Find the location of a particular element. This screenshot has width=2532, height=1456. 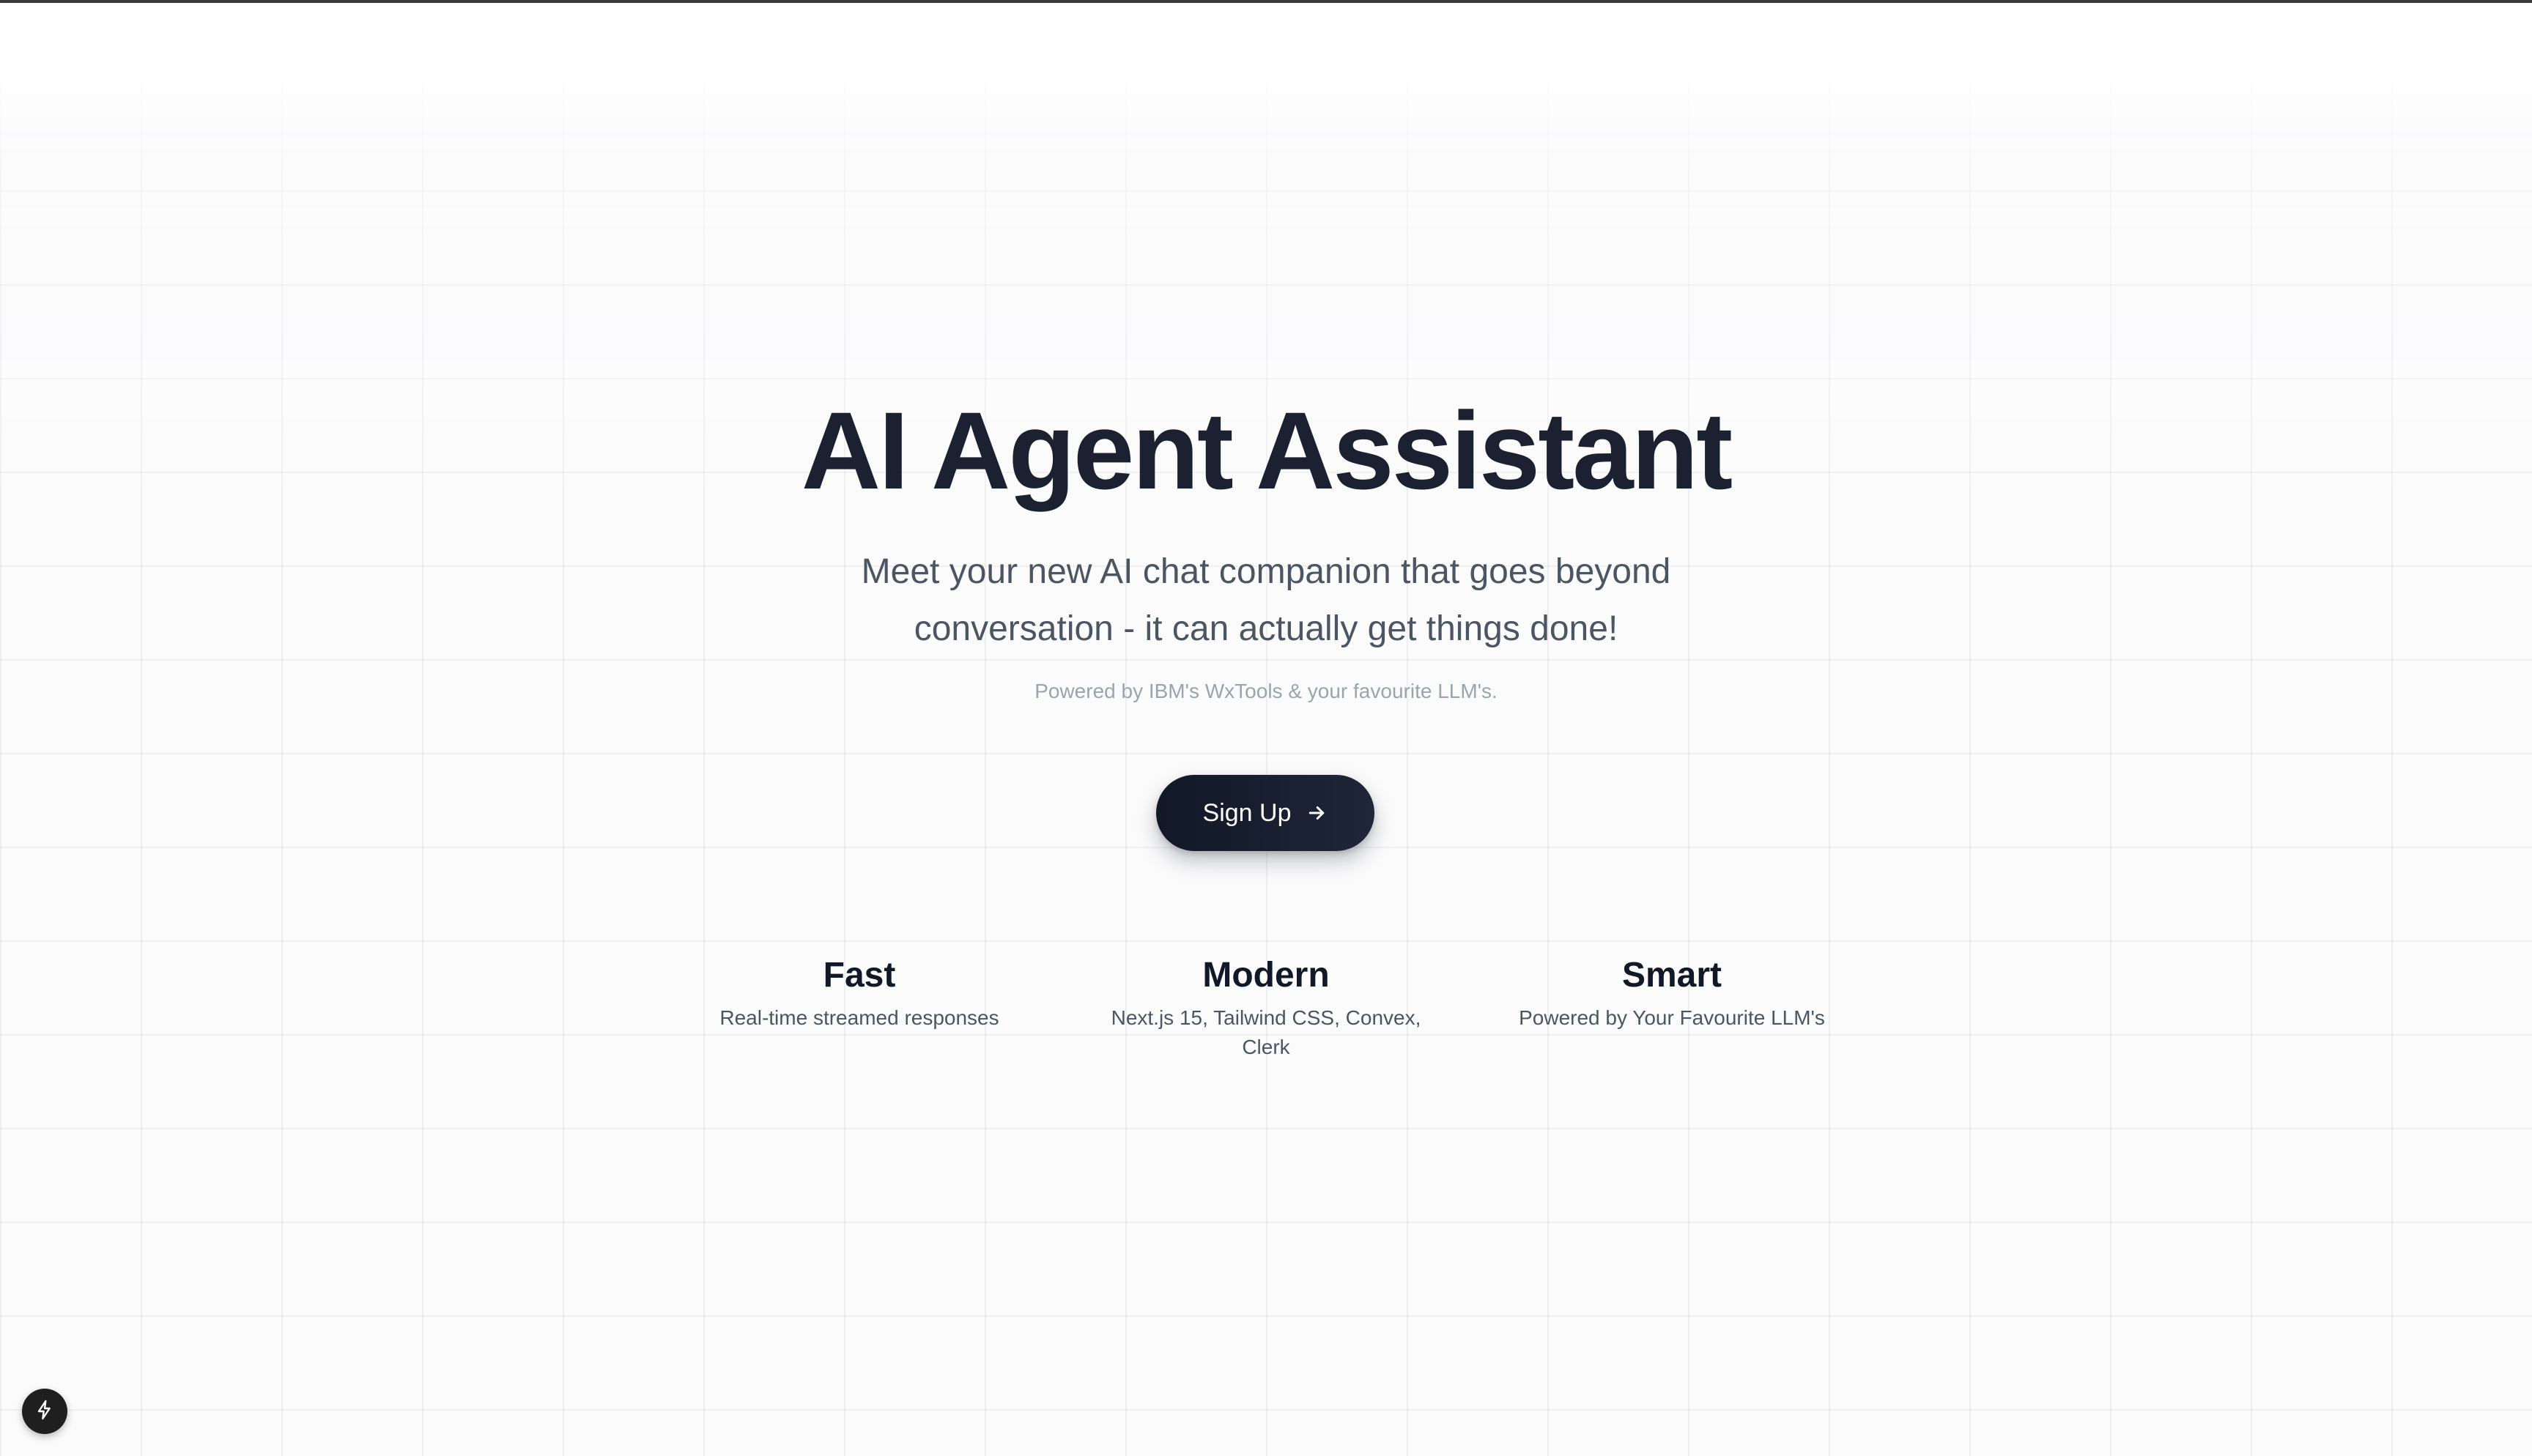

feature-smart: Smart Powered by Your Favourite LLM's is located at coordinates (1671, 994).